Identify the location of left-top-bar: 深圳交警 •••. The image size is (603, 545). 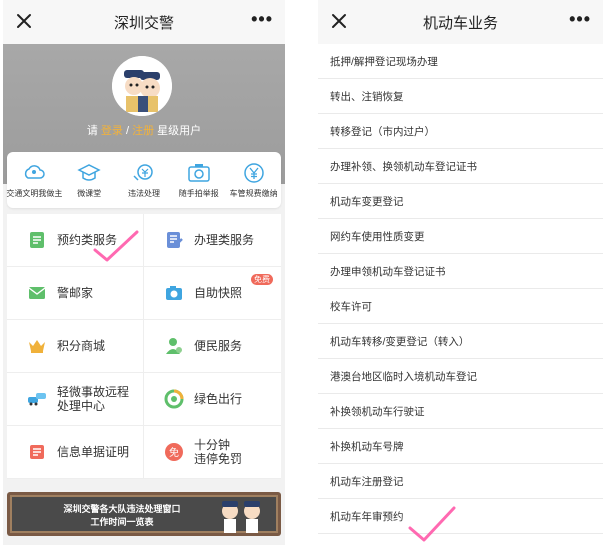
(144, 22).